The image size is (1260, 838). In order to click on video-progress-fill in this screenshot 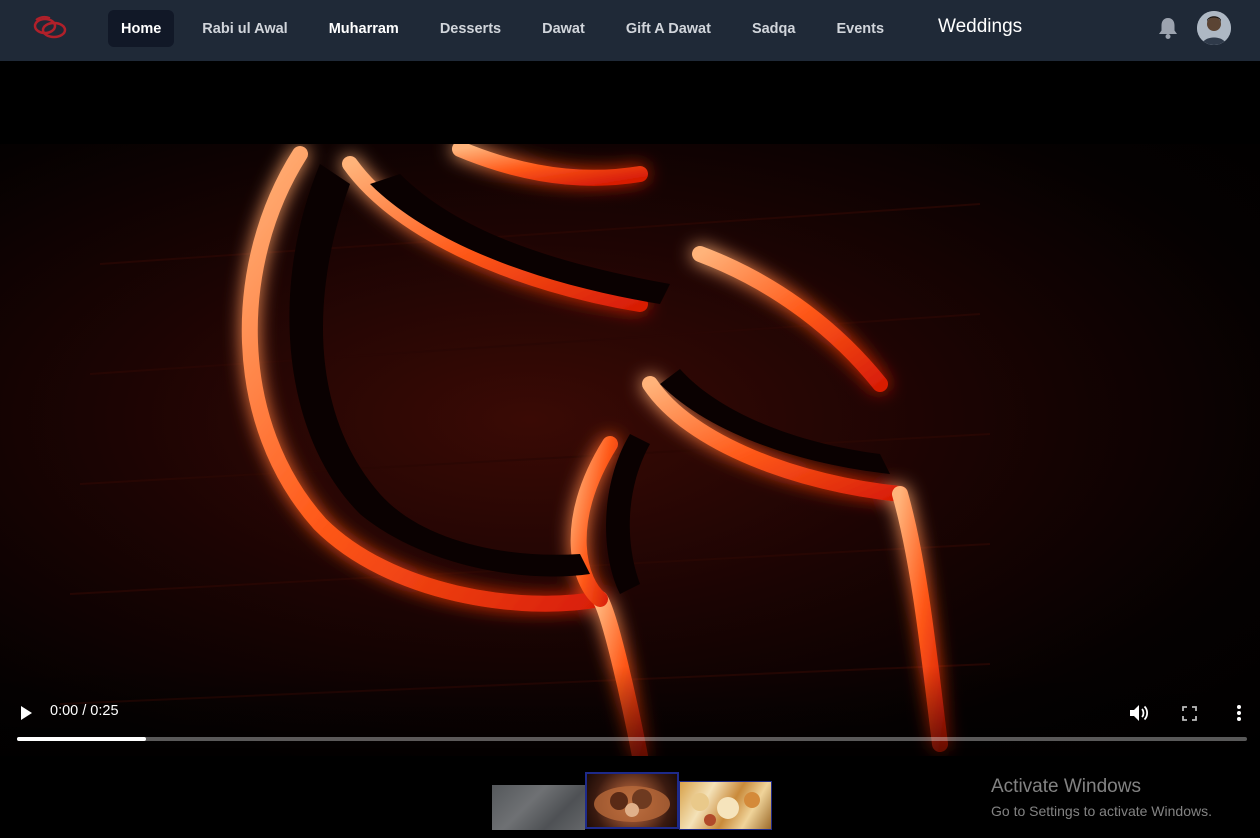, I will do `click(82, 739)`.